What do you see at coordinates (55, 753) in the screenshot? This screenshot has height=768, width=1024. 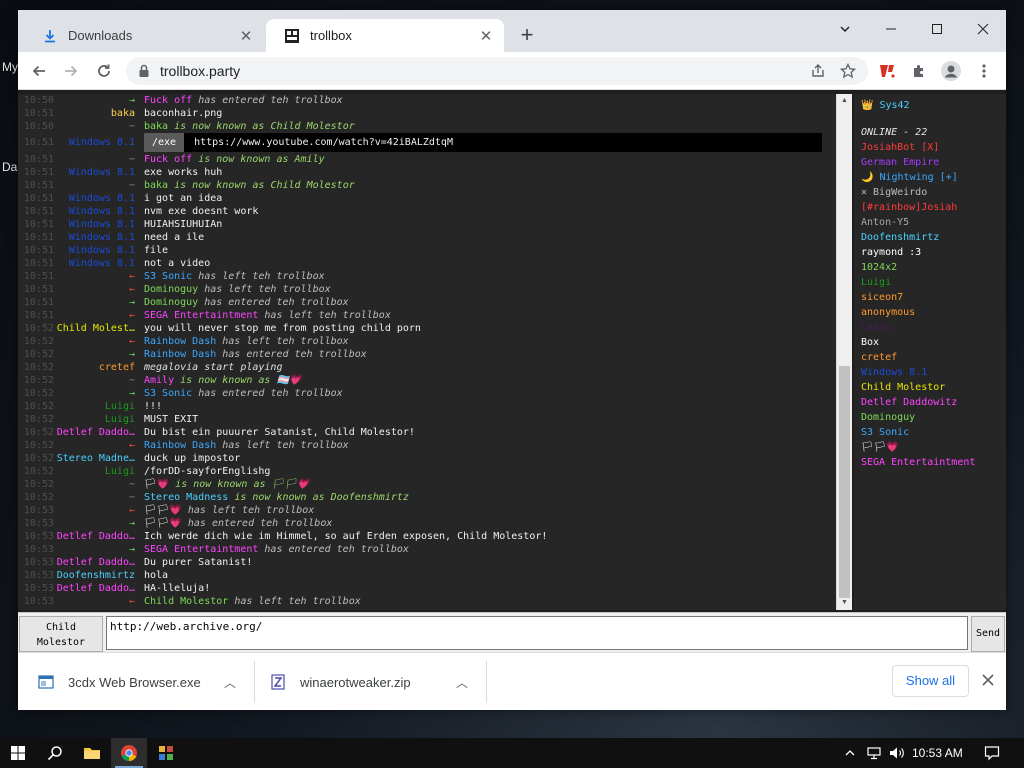 I see `search-button` at bounding box center [55, 753].